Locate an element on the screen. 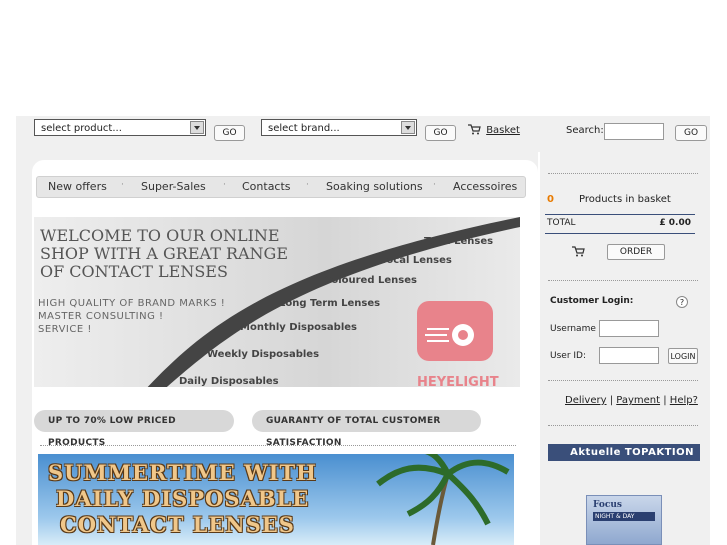 Image resolution: width=727 pixels, height=545 pixels. search-input is located at coordinates (634, 131).